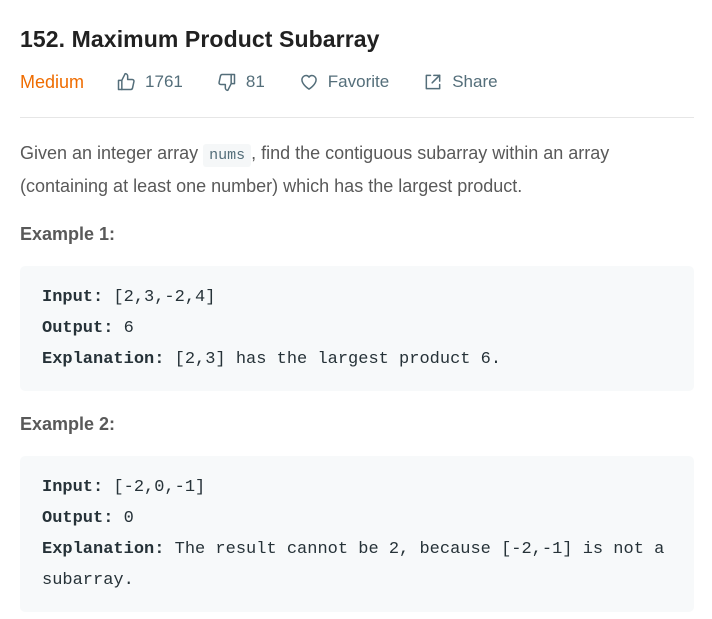  I want to click on example-1-input-value: [2,3,-2,4], so click(159, 297).